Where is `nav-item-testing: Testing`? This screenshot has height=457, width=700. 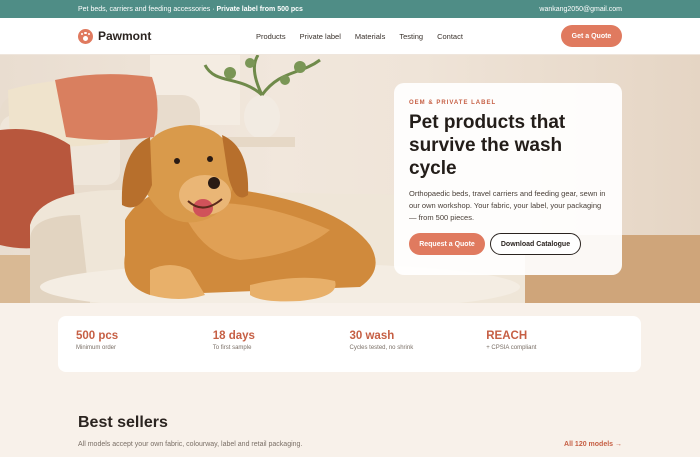 nav-item-testing: Testing is located at coordinates (411, 36).